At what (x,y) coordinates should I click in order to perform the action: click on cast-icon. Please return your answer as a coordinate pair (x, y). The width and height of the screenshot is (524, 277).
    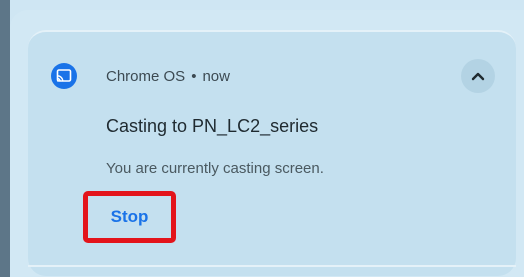
    Looking at the image, I should click on (64, 76).